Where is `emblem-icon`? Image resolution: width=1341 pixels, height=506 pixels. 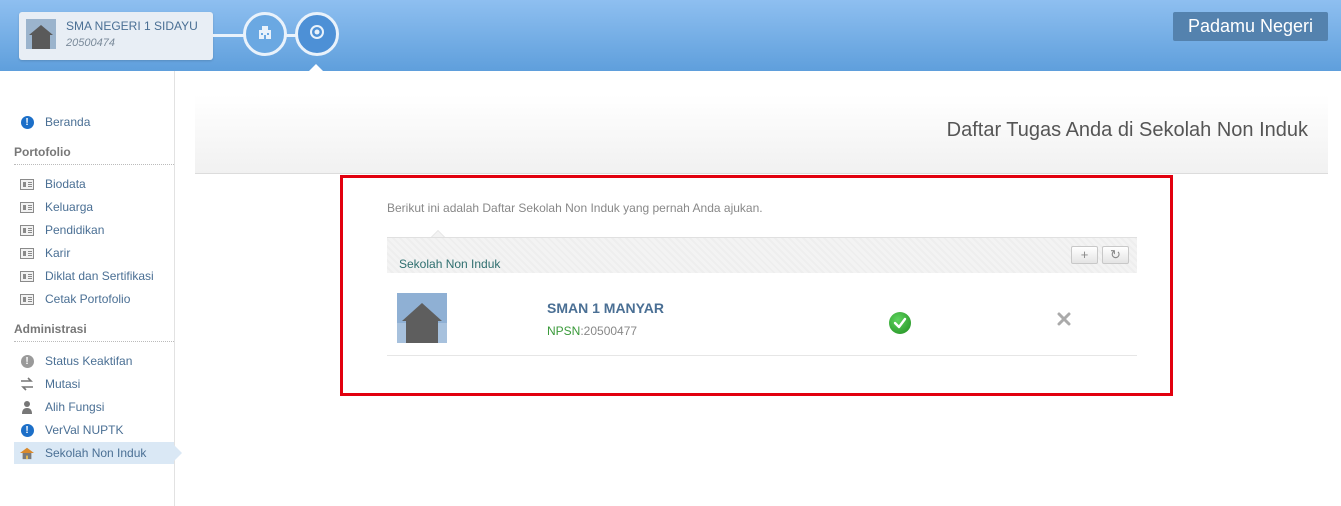
emblem-icon is located at coordinates (317, 34).